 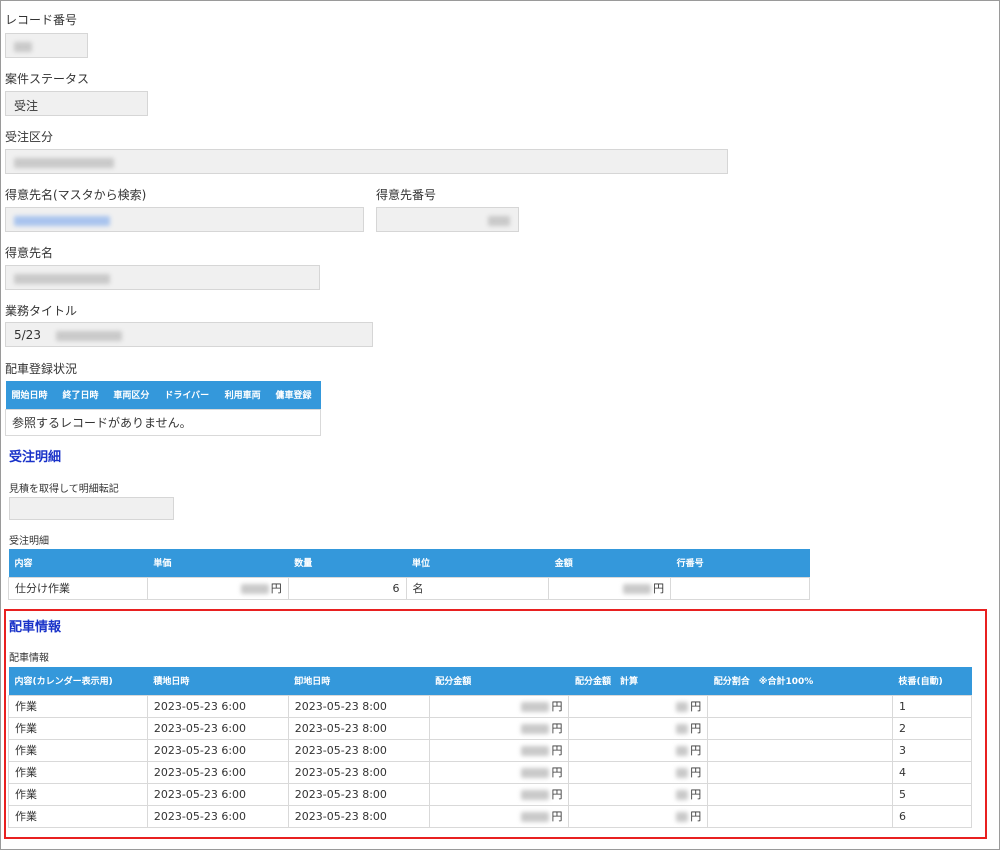 I want to click on table-row: 仕分け作業 円 6 名 円, so click(x=409, y=588).